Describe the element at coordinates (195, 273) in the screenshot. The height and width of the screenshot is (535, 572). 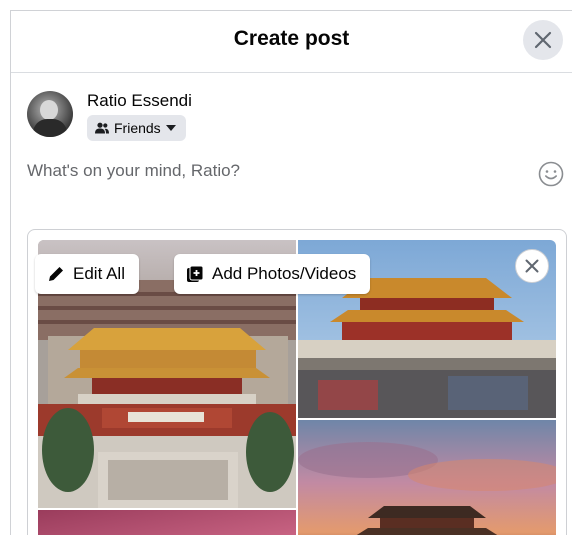
I see `add-photo-icon` at that location.